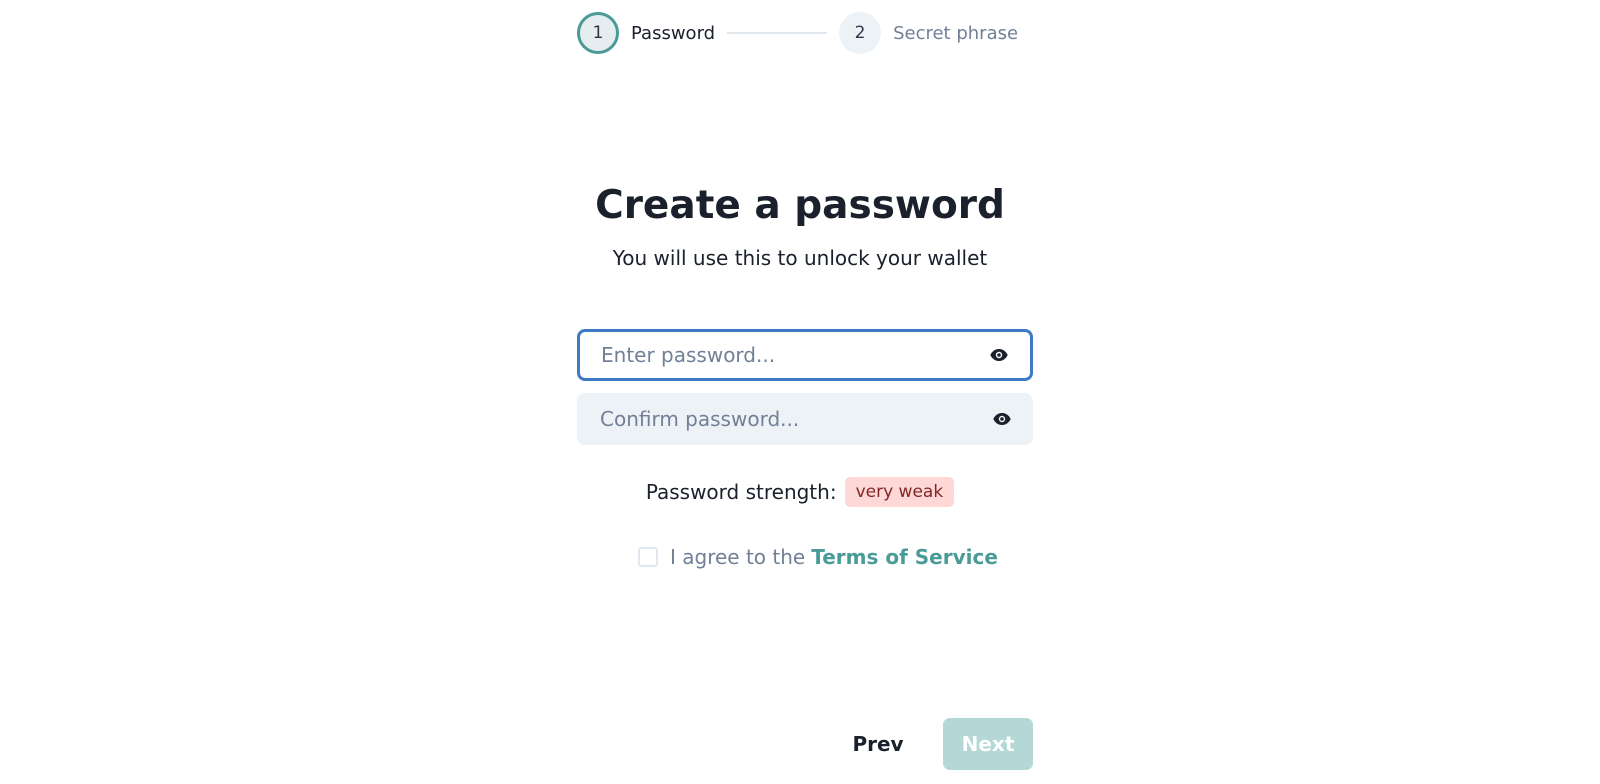  What do you see at coordinates (648, 557) in the screenshot?
I see `terms-checkbox` at bounding box center [648, 557].